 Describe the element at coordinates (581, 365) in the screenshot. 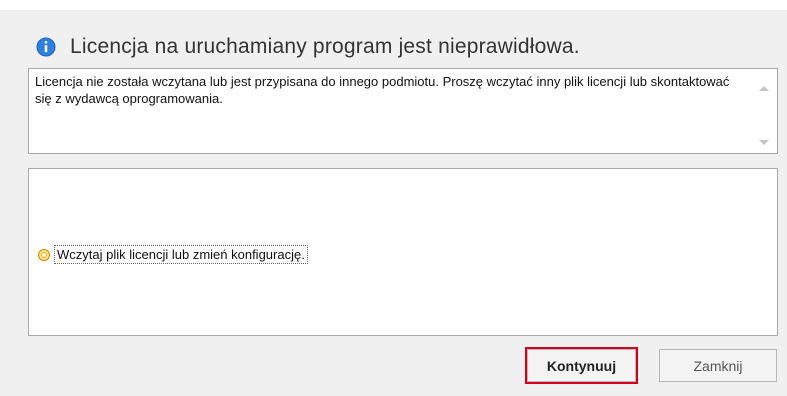

I see `continue-button: Kontynuuj` at that location.